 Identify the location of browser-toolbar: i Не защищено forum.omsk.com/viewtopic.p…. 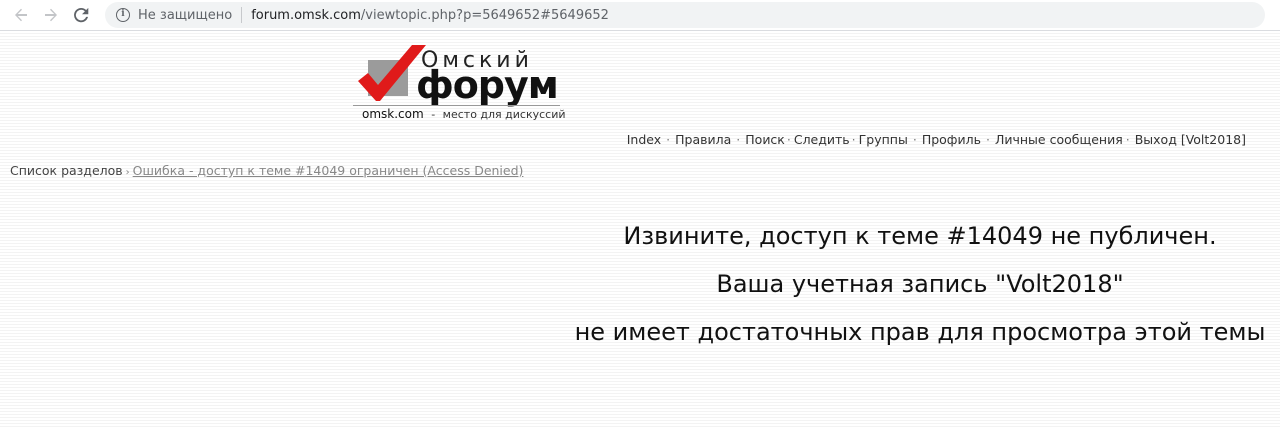
(640, 15).